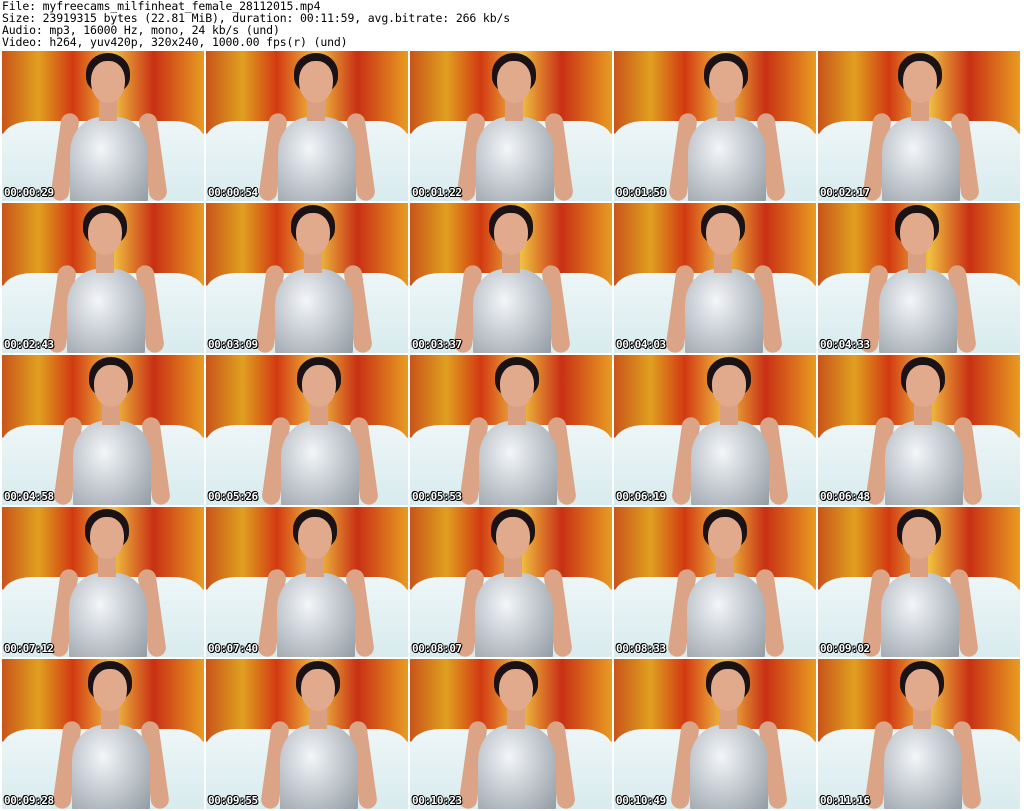 The width and height of the screenshot is (1024, 811). What do you see at coordinates (641, 192) in the screenshot?
I see `thumbnail-timestamp: 00:01:50` at bounding box center [641, 192].